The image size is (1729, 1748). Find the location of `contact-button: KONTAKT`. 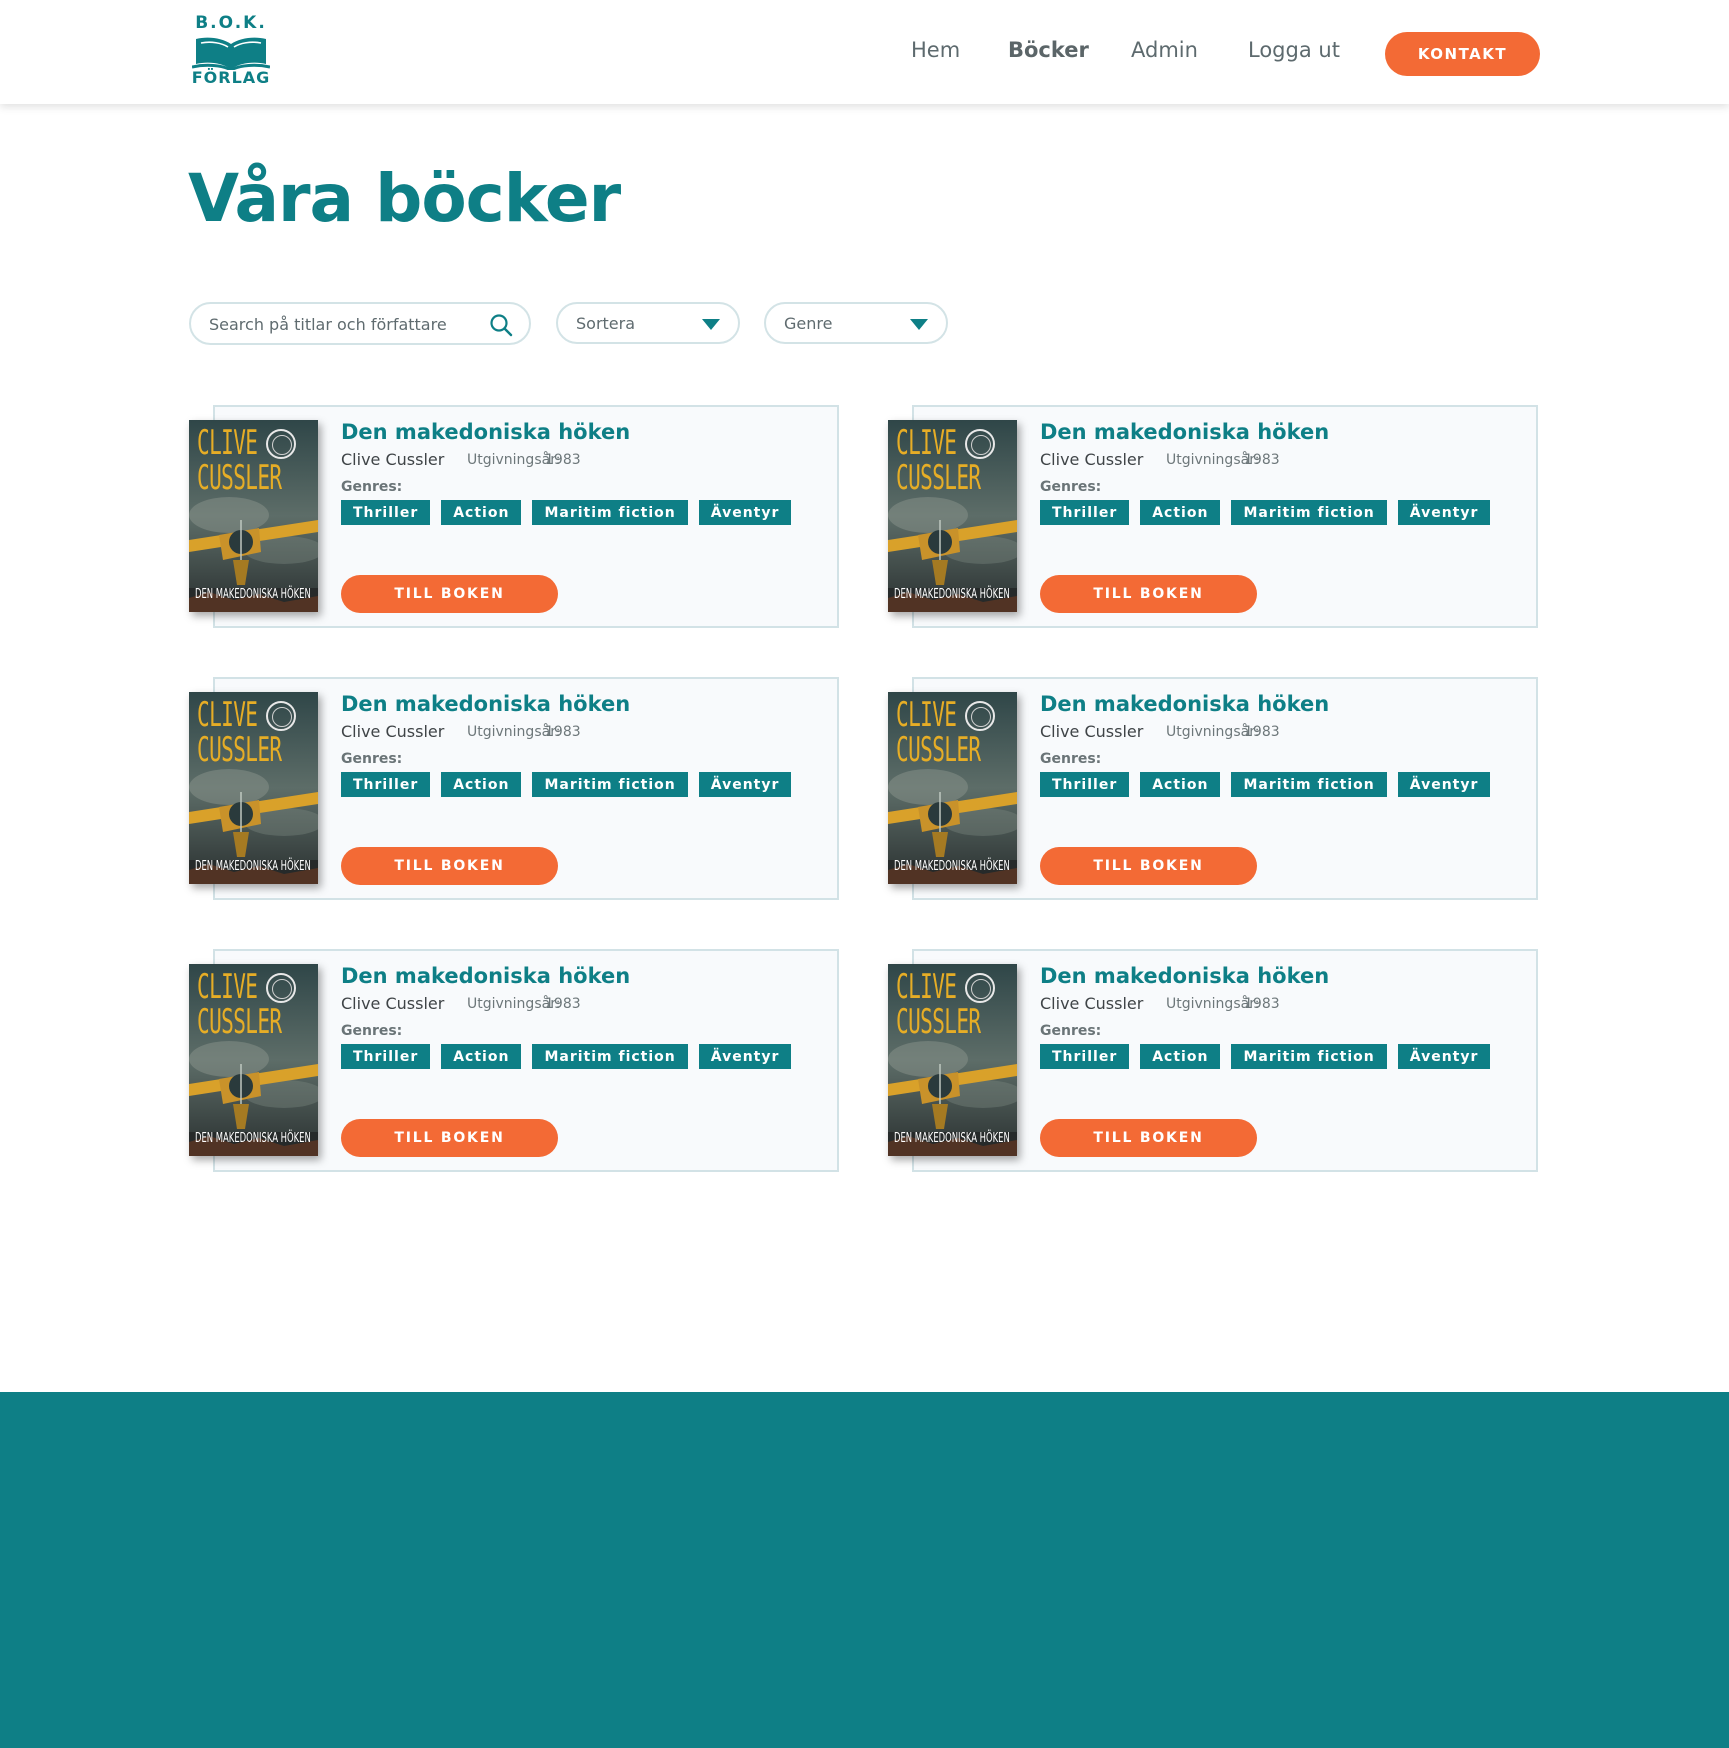

contact-button: KONTAKT is located at coordinates (1462, 54).